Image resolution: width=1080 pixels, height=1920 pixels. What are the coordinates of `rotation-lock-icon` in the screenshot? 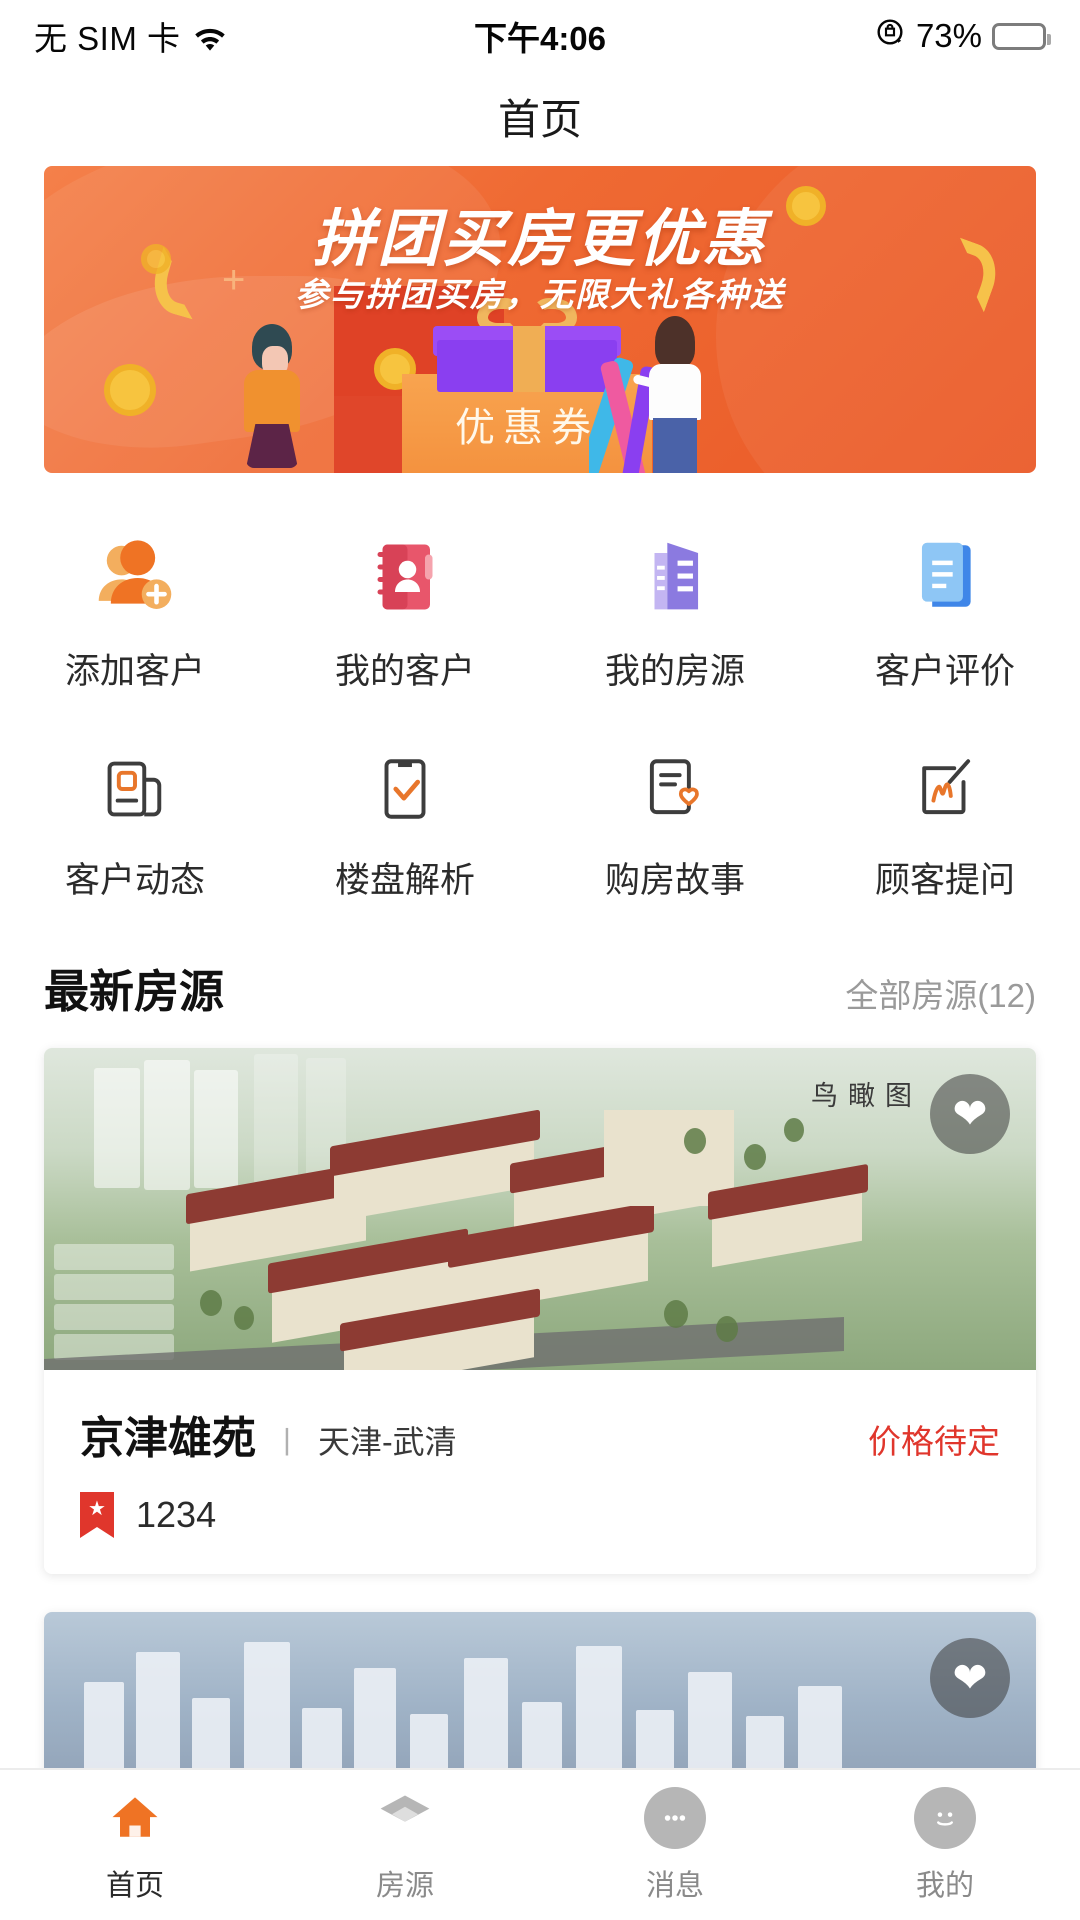 It's located at (890, 36).